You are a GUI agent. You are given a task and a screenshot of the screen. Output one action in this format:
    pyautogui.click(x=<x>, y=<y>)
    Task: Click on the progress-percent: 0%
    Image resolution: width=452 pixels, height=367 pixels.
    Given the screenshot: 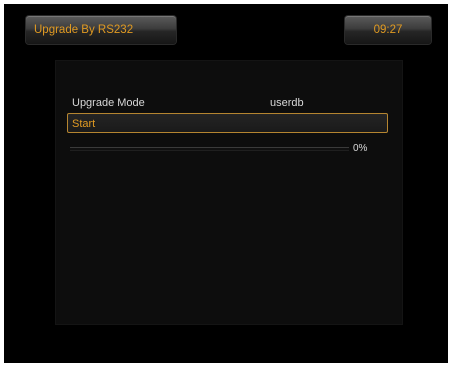 What is the action you would take?
    pyautogui.click(x=360, y=148)
    